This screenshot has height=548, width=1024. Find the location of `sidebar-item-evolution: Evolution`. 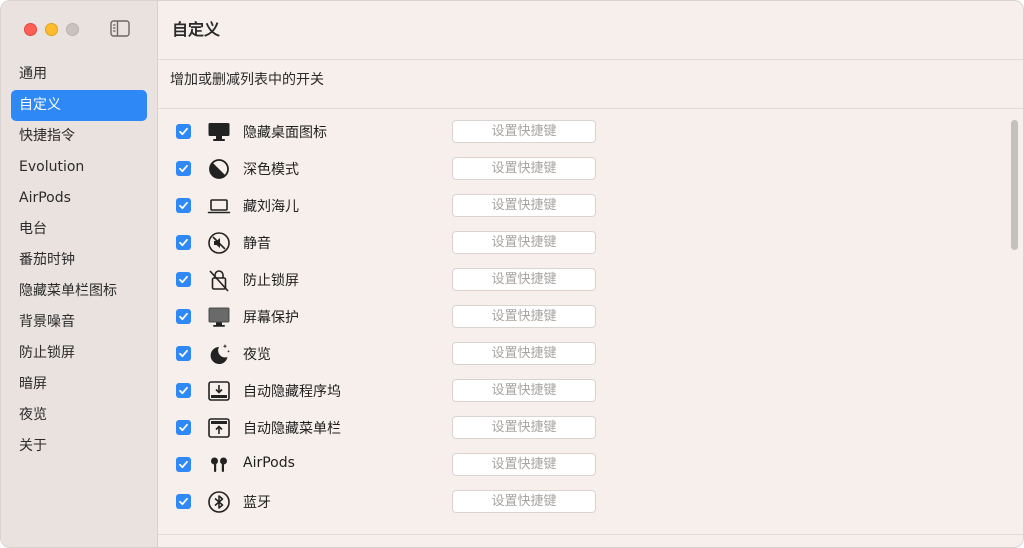

sidebar-item-evolution: Evolution is located at coordinates (79, 167).